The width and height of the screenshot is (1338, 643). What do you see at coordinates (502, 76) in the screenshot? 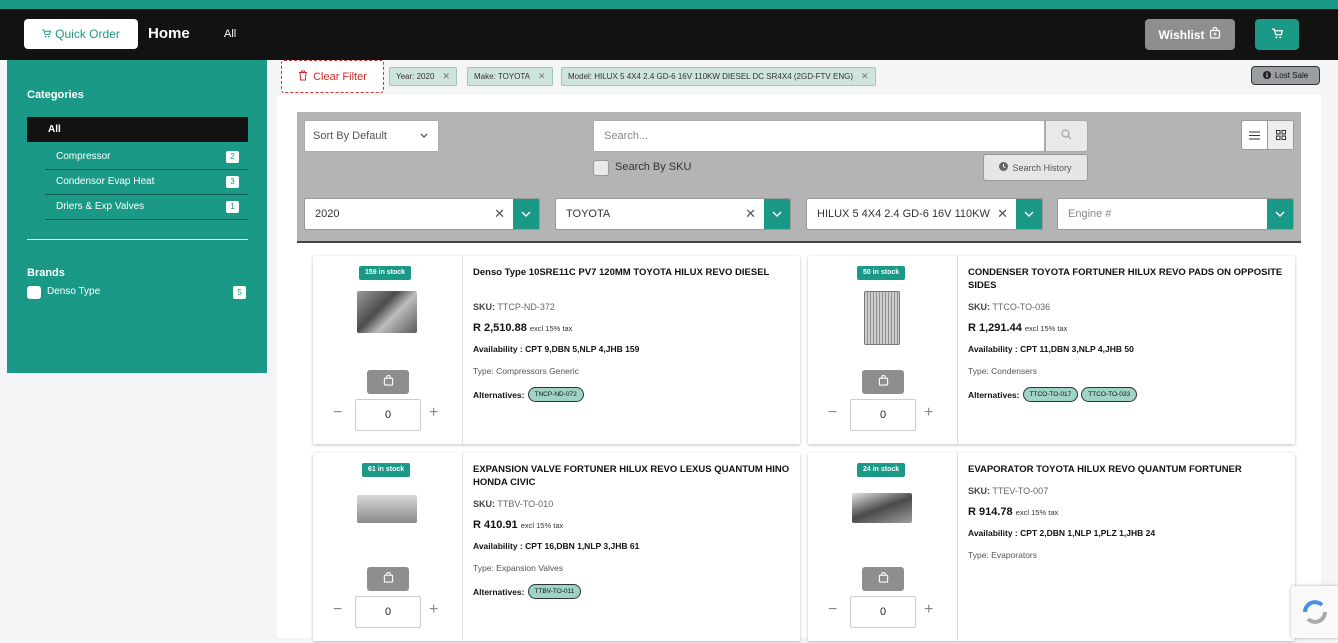
I see `filter-chip-label: Make: TOYOTA` at bounding box center [502, 76].